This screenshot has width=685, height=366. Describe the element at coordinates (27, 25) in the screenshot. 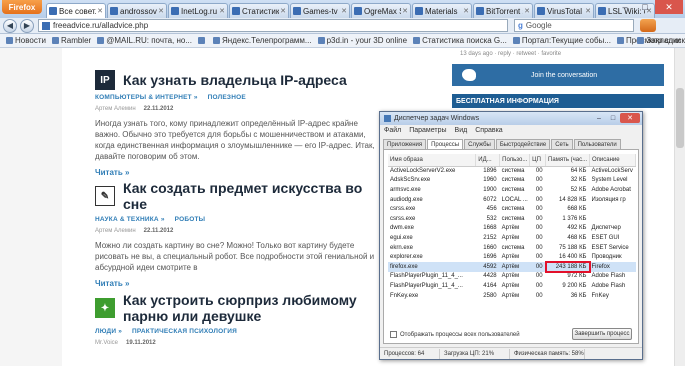

I see `forward-button: ▶` at that location.